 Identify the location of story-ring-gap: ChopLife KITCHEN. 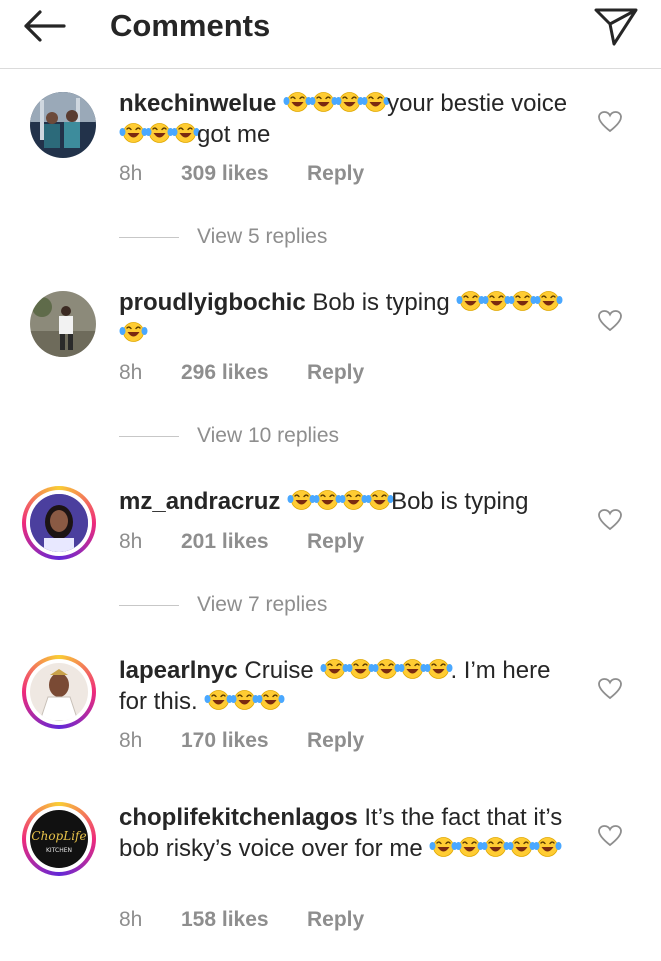
(59, 839).